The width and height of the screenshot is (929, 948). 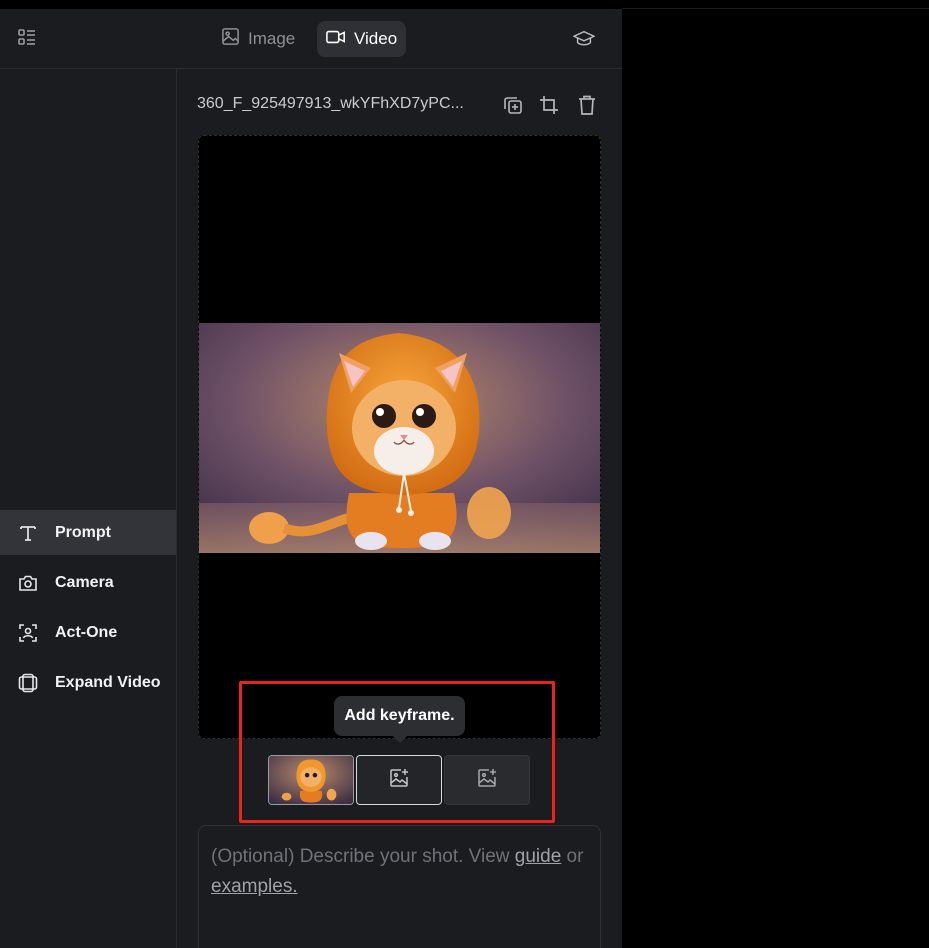 I want to click on graduation-cap-icon, so click(x=584, y=39).